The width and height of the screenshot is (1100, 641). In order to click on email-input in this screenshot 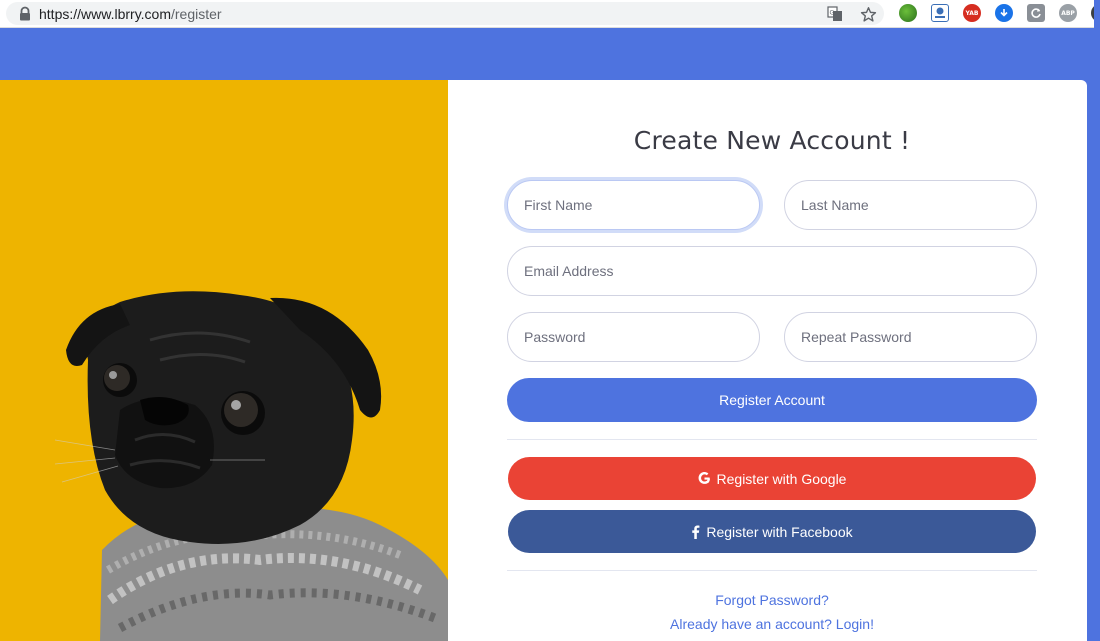, I will do `click(772, 271)`.